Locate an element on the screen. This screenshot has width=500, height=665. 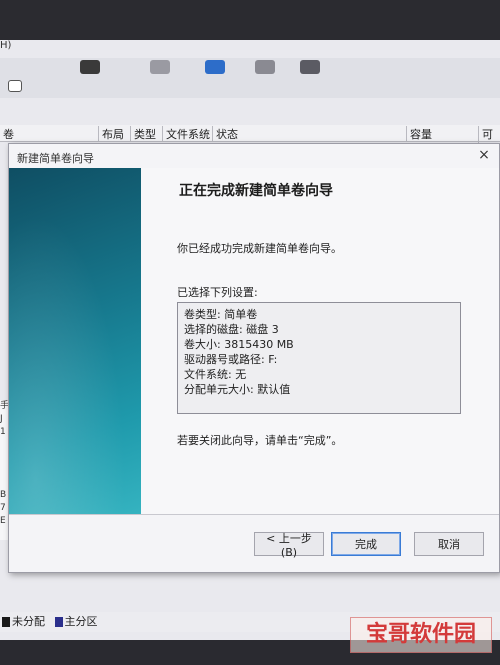
col-type: 类型 is located at coordinates (143, 134).